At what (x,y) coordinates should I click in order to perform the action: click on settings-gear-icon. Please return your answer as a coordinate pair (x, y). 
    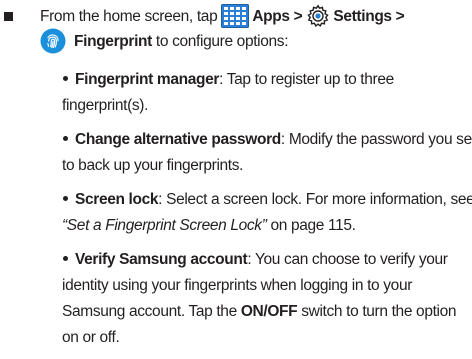
    Looking at the image, I should click on (318, 16).